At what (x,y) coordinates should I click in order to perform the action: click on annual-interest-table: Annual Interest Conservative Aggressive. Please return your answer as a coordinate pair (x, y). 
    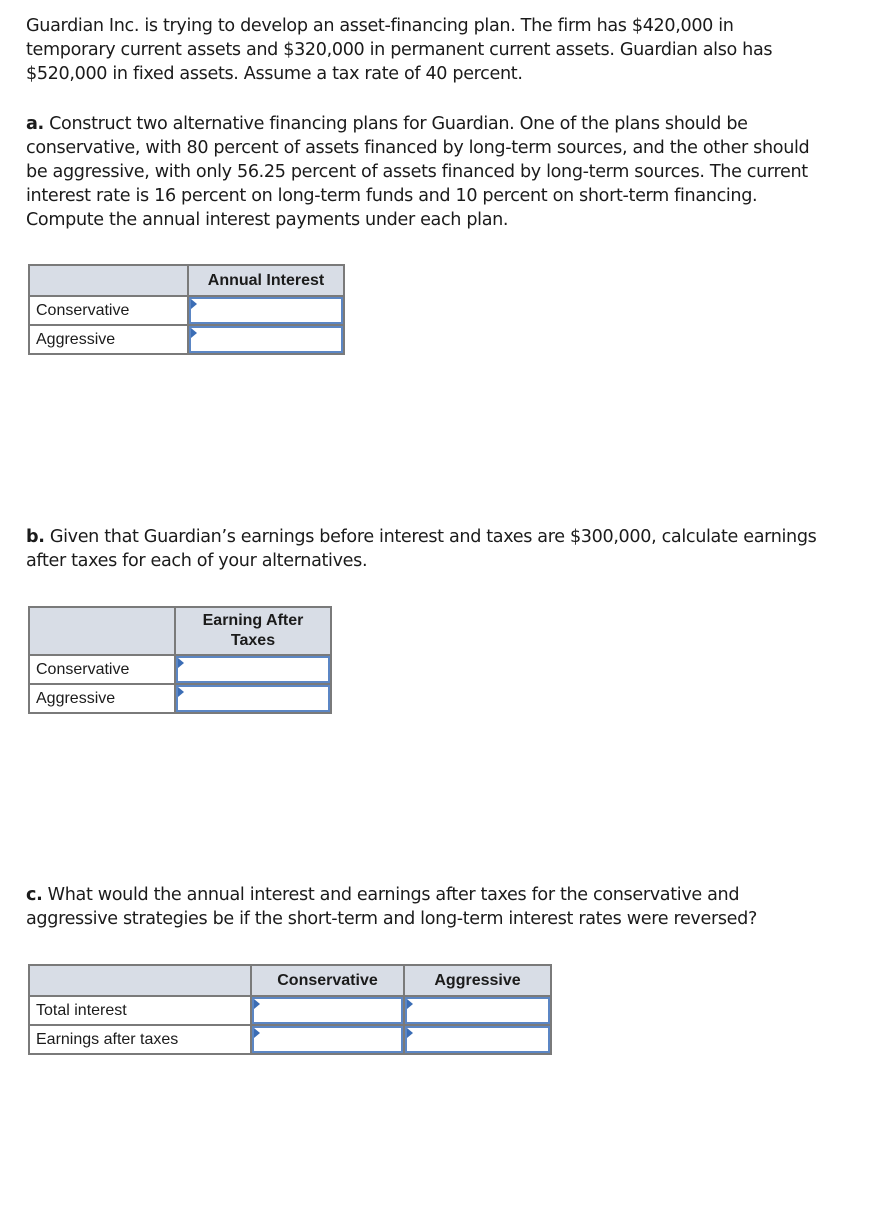
    Looking at the image, I should click on (186, 309).